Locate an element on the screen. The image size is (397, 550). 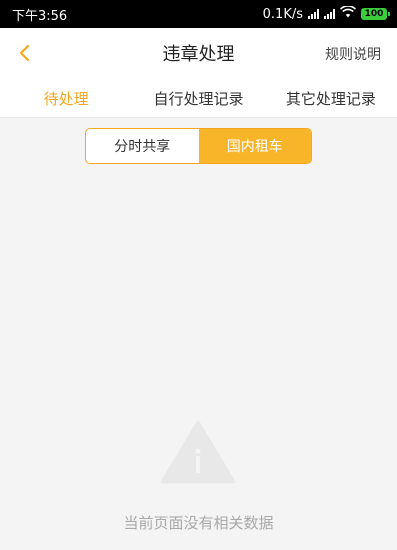
status-time: 下午3:56 is located at coordinates (40, 16).